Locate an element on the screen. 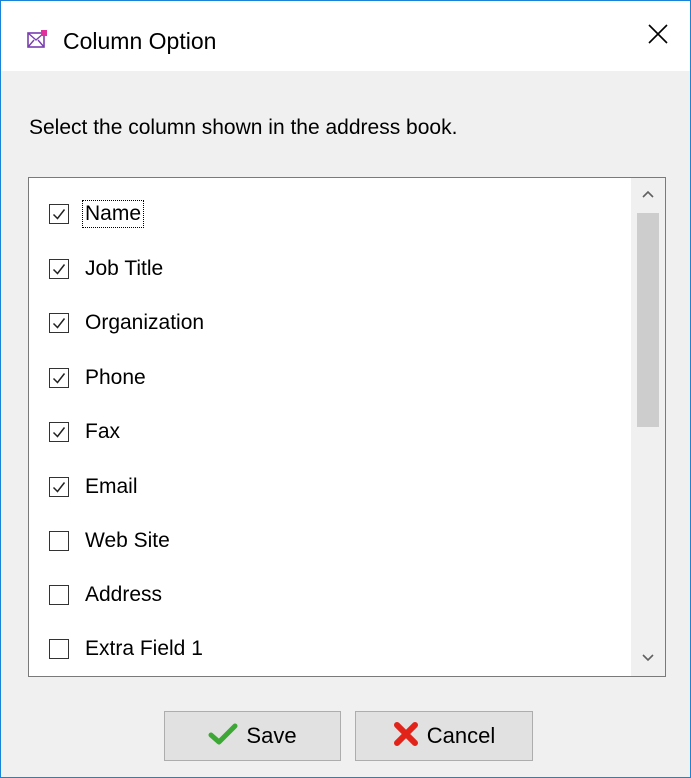 The height and width of the screenshot is (778, 691). scroll-down-button is located at coordinates (648, 659).